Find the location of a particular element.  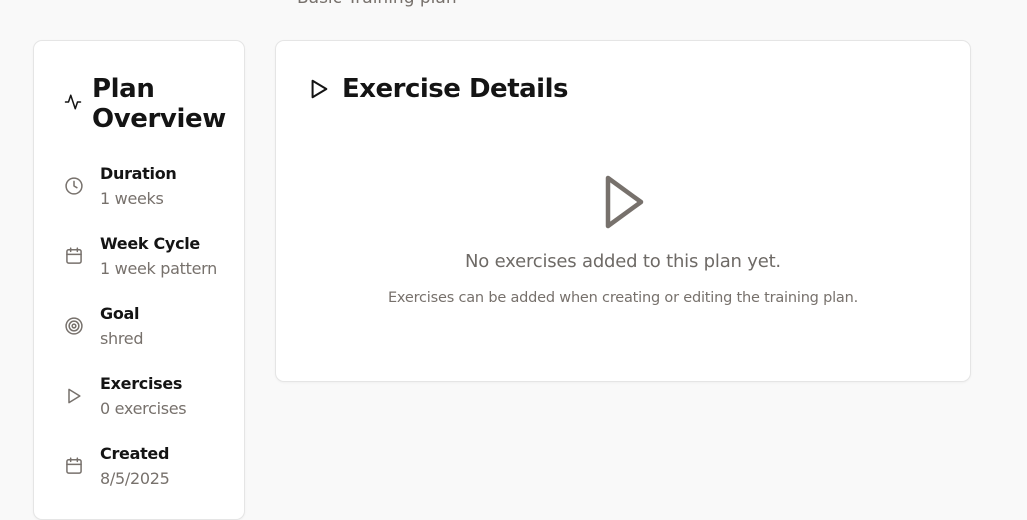

empty-state-message: No exercises added to this plan yet. is located at coordinates (623, 261).